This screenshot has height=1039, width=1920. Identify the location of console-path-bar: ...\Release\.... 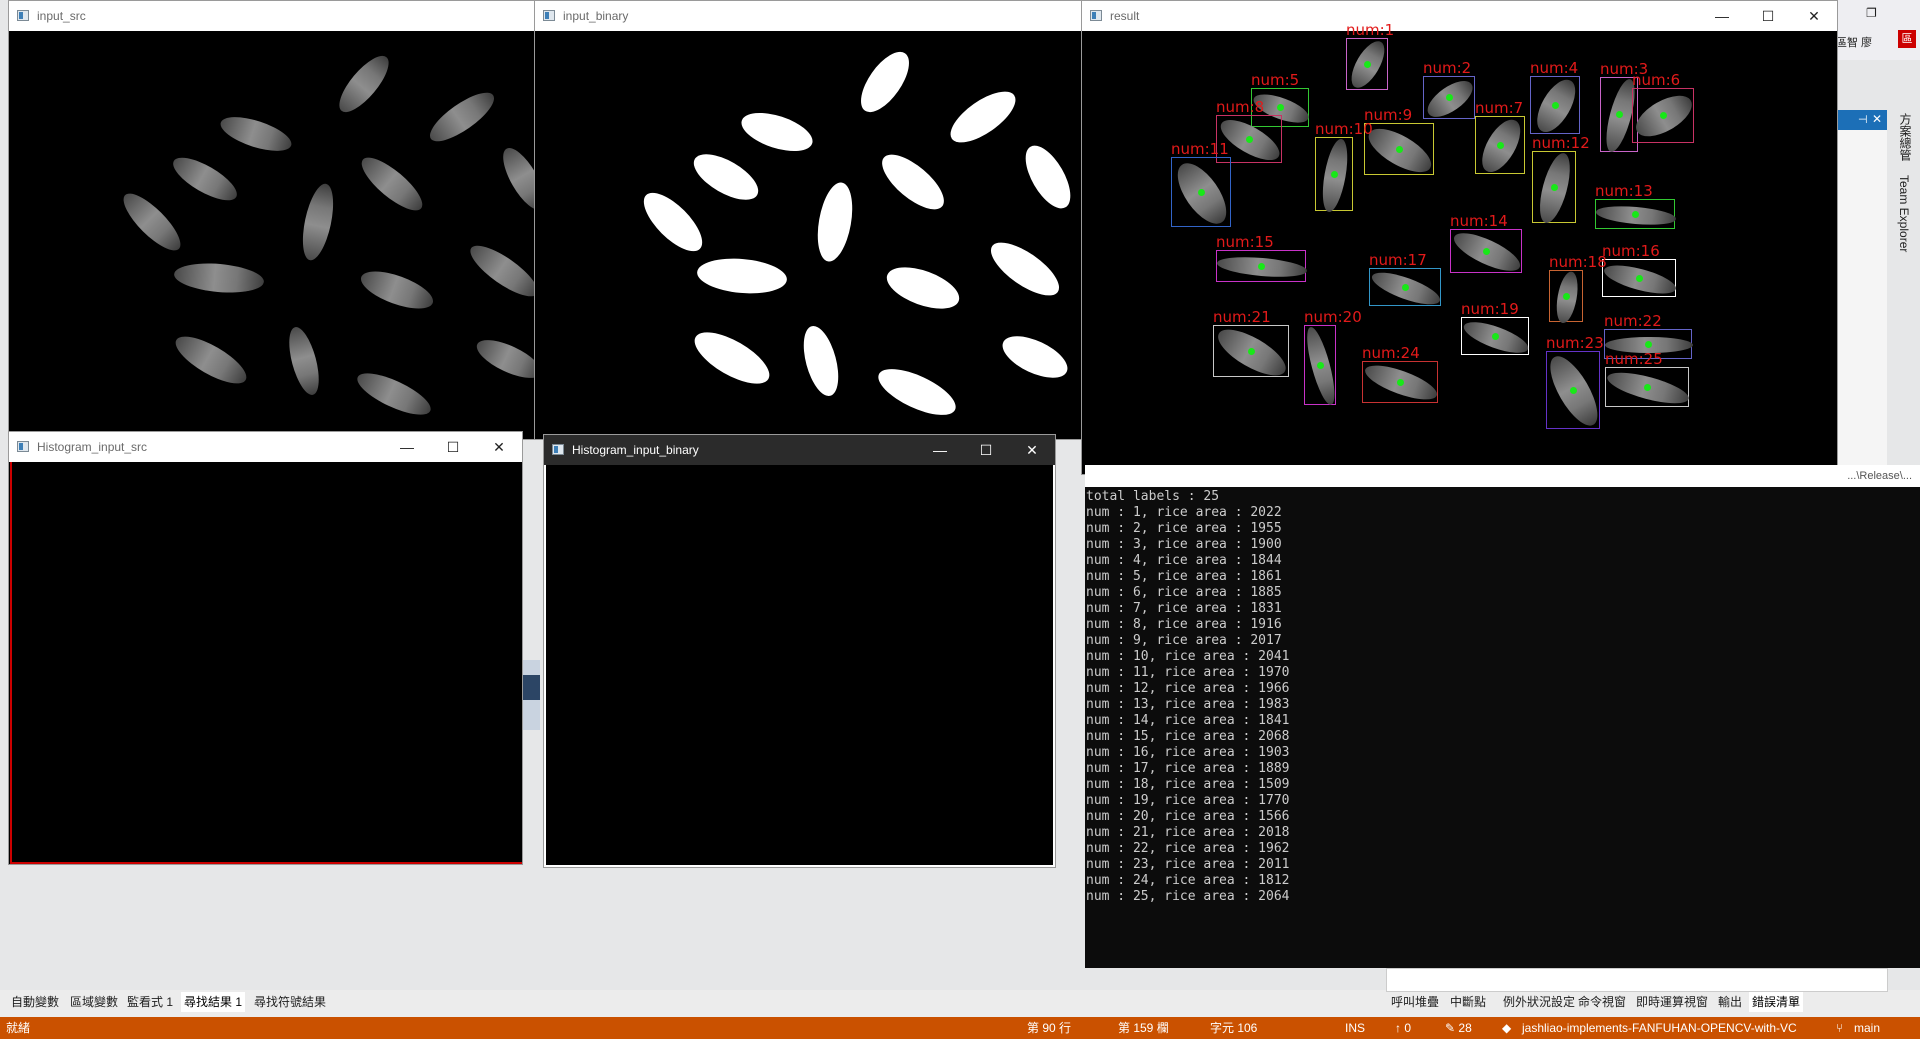
(1502, 476).